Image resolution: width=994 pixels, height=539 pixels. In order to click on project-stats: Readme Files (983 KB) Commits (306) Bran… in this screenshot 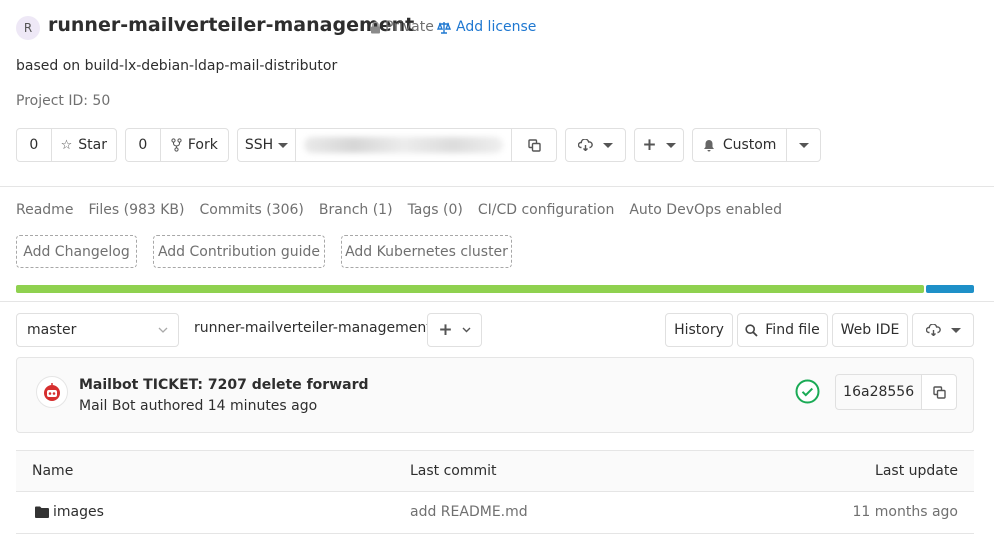, I will do `click(406, 210)`.